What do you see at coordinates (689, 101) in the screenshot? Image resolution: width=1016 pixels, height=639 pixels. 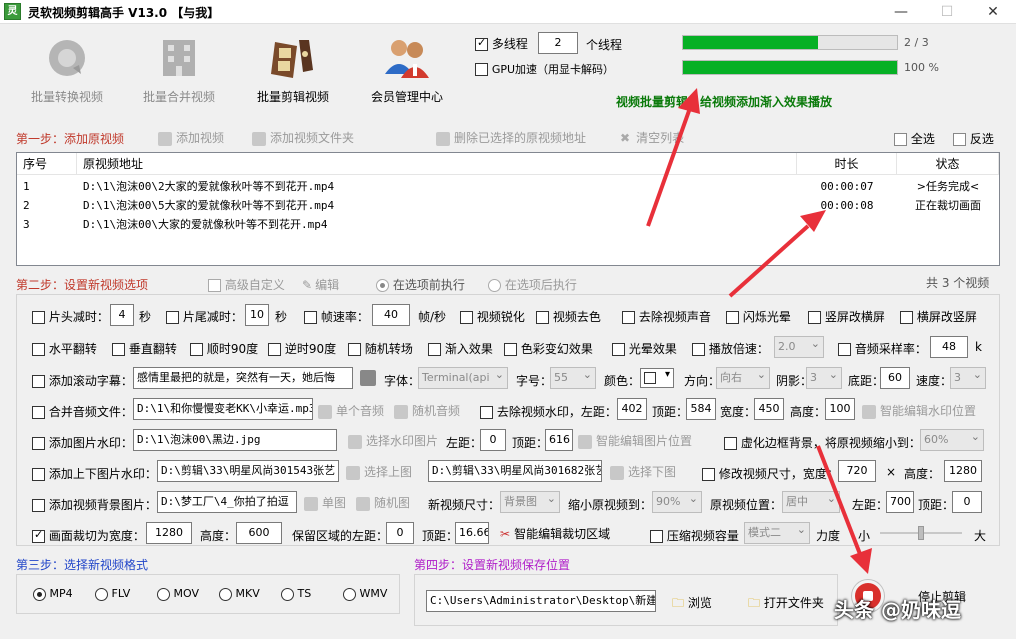 I see `arrowhead-status` at bounding box center [689, 101].